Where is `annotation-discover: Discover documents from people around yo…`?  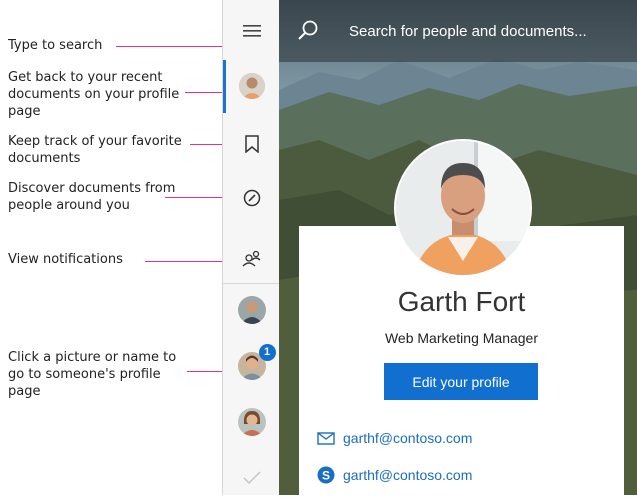
annotation-discover: Discover documents from people around yo… is located at coordinates (92, 197).